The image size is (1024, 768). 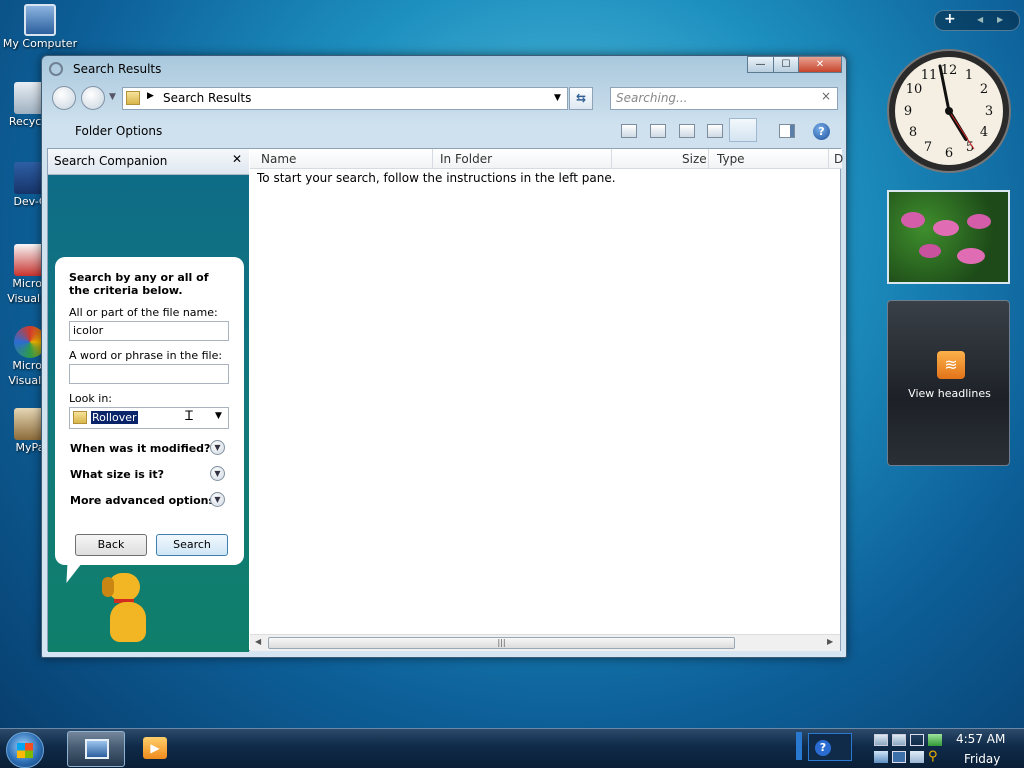 I want to click on search-button: Search, so click(x=192, y=545).